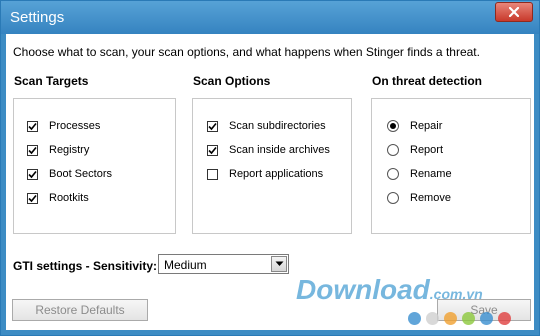 The image size is (540, 336). I want to click on checkbox-boot-sectors: Boot Sectors, so click(69, 174).